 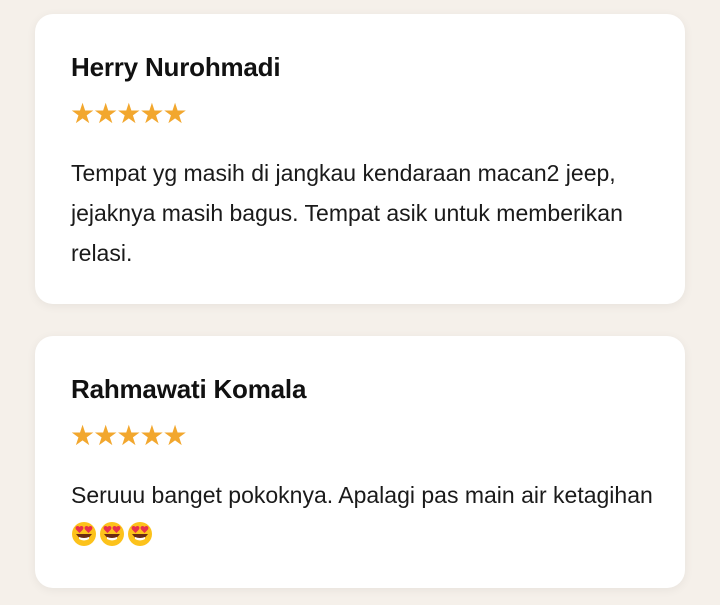 What do you see at coordinates (189, 389) in the screenshot?
I see `reviewer-name: Rahmawati Komala` at bounding box center [189, 389].